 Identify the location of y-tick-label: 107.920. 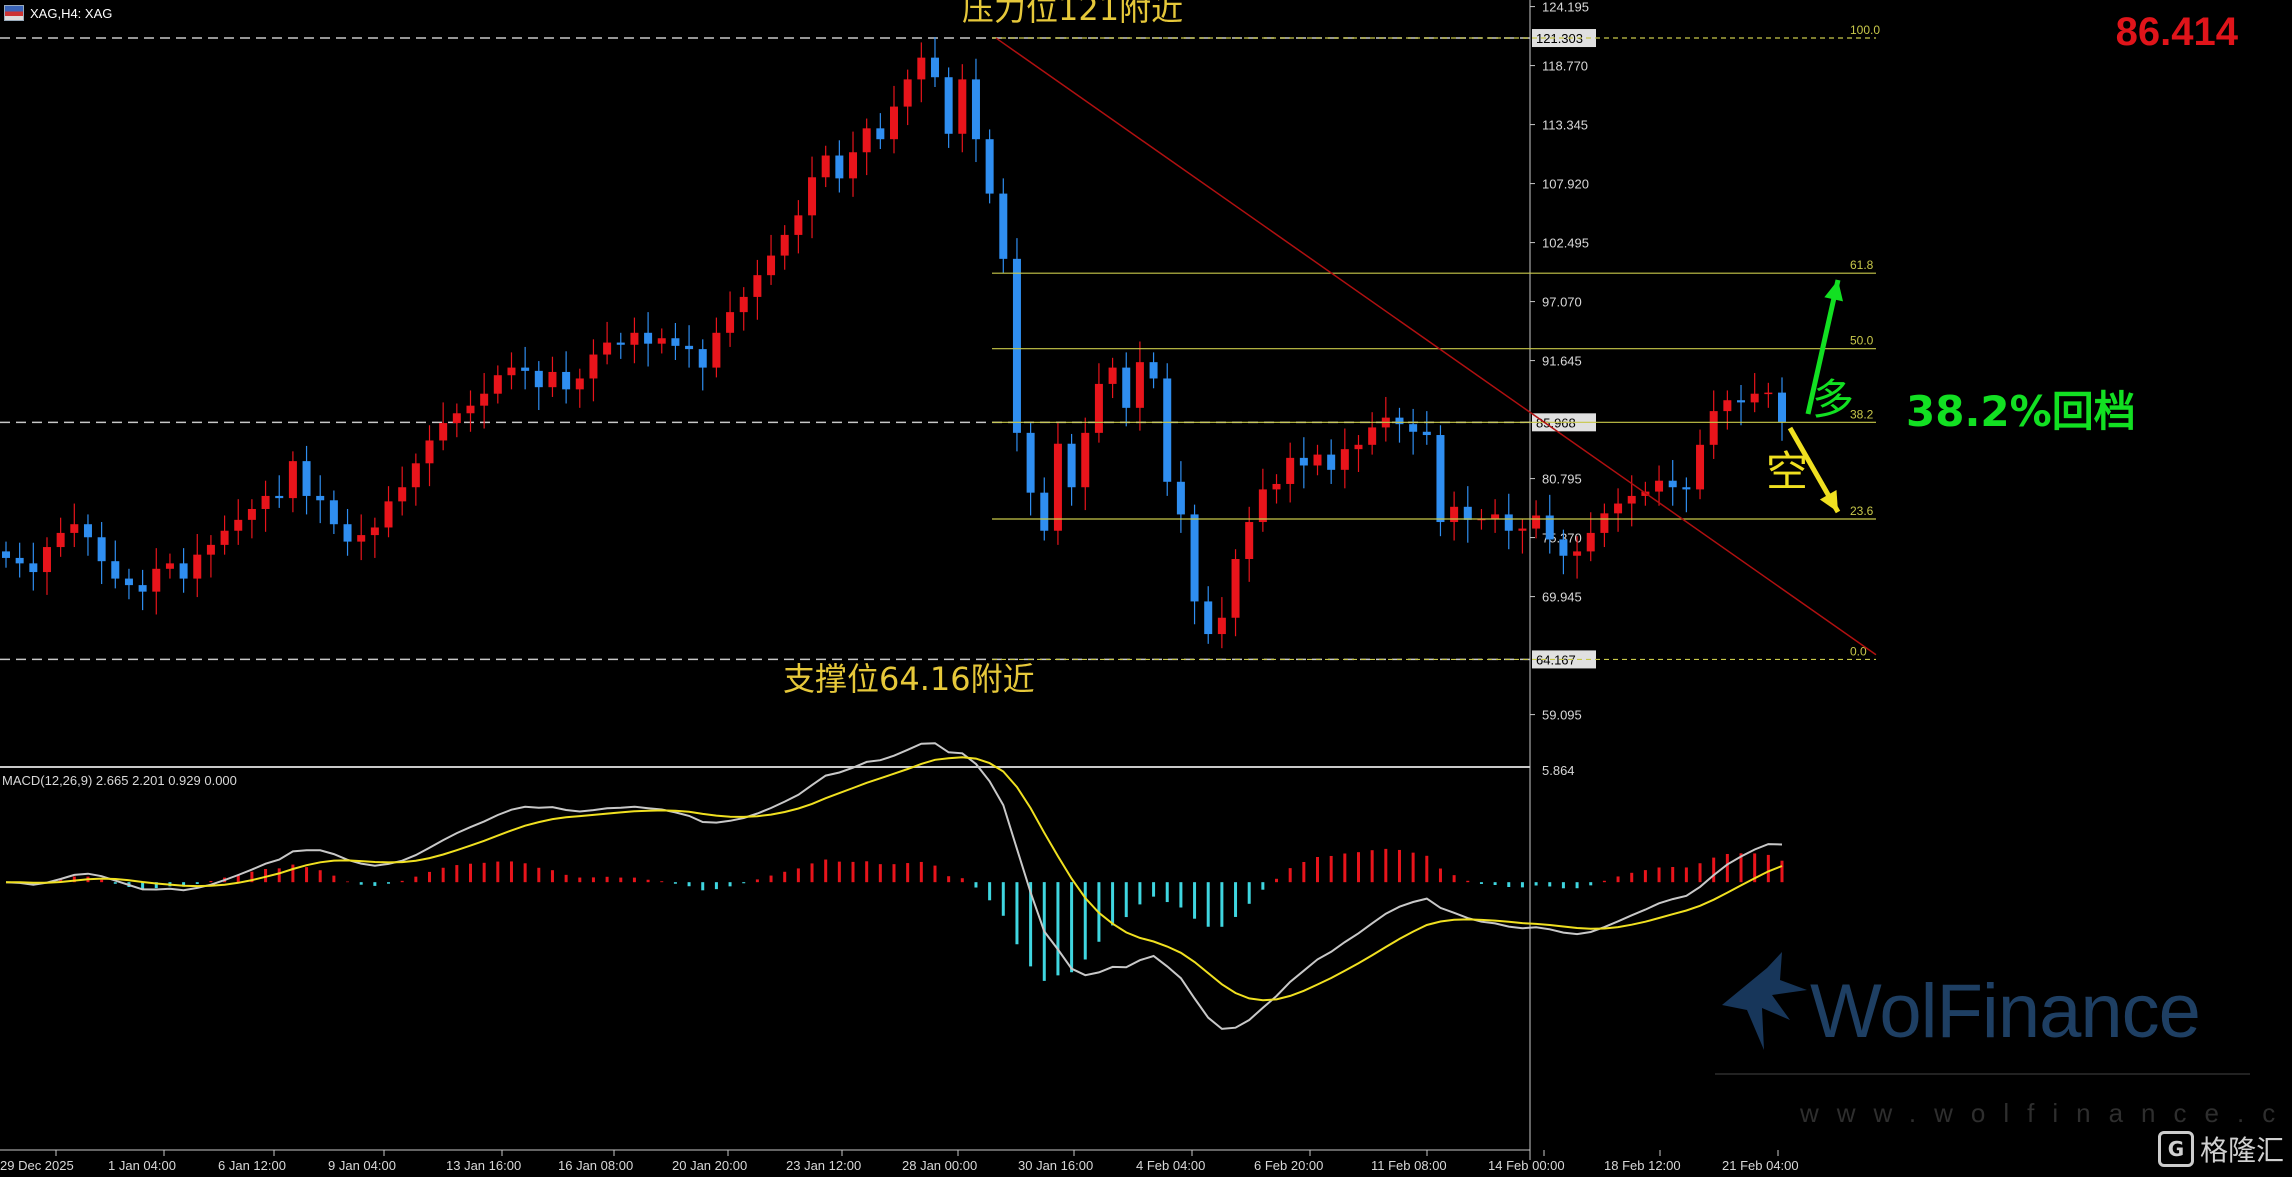
(1565, 184).